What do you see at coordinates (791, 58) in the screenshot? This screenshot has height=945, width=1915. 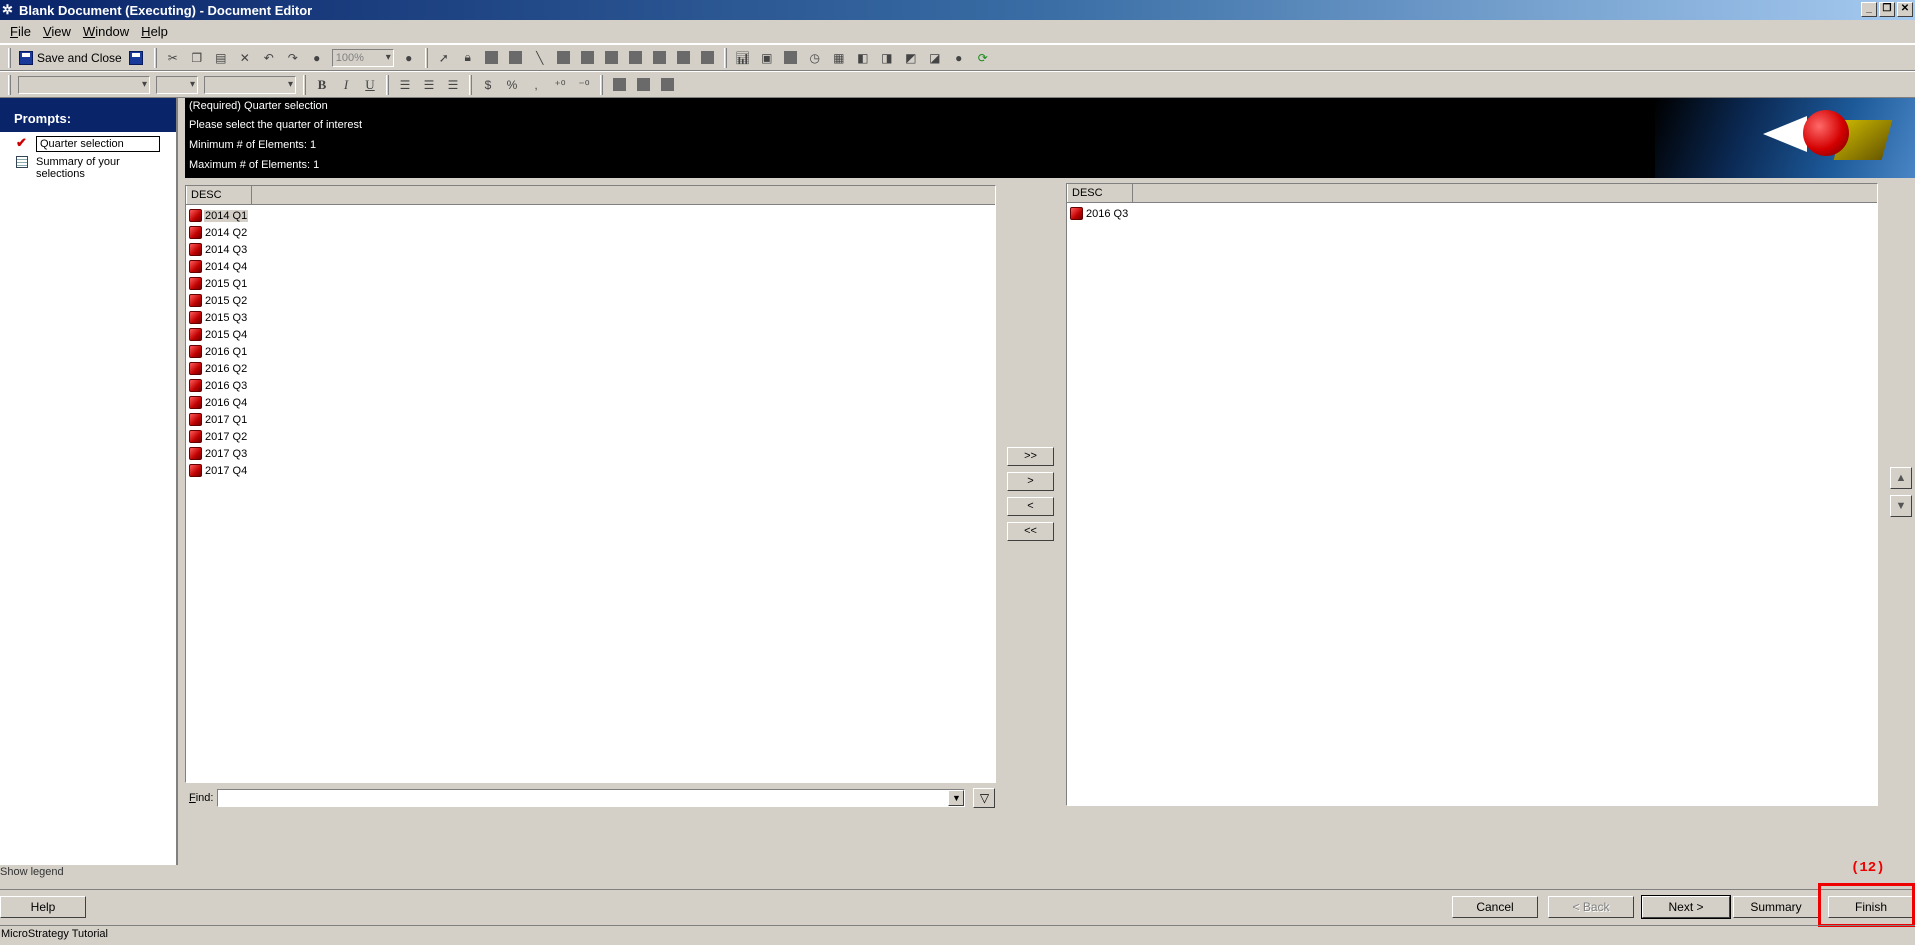 I see `fill-button` at bounding box center [791, 58].